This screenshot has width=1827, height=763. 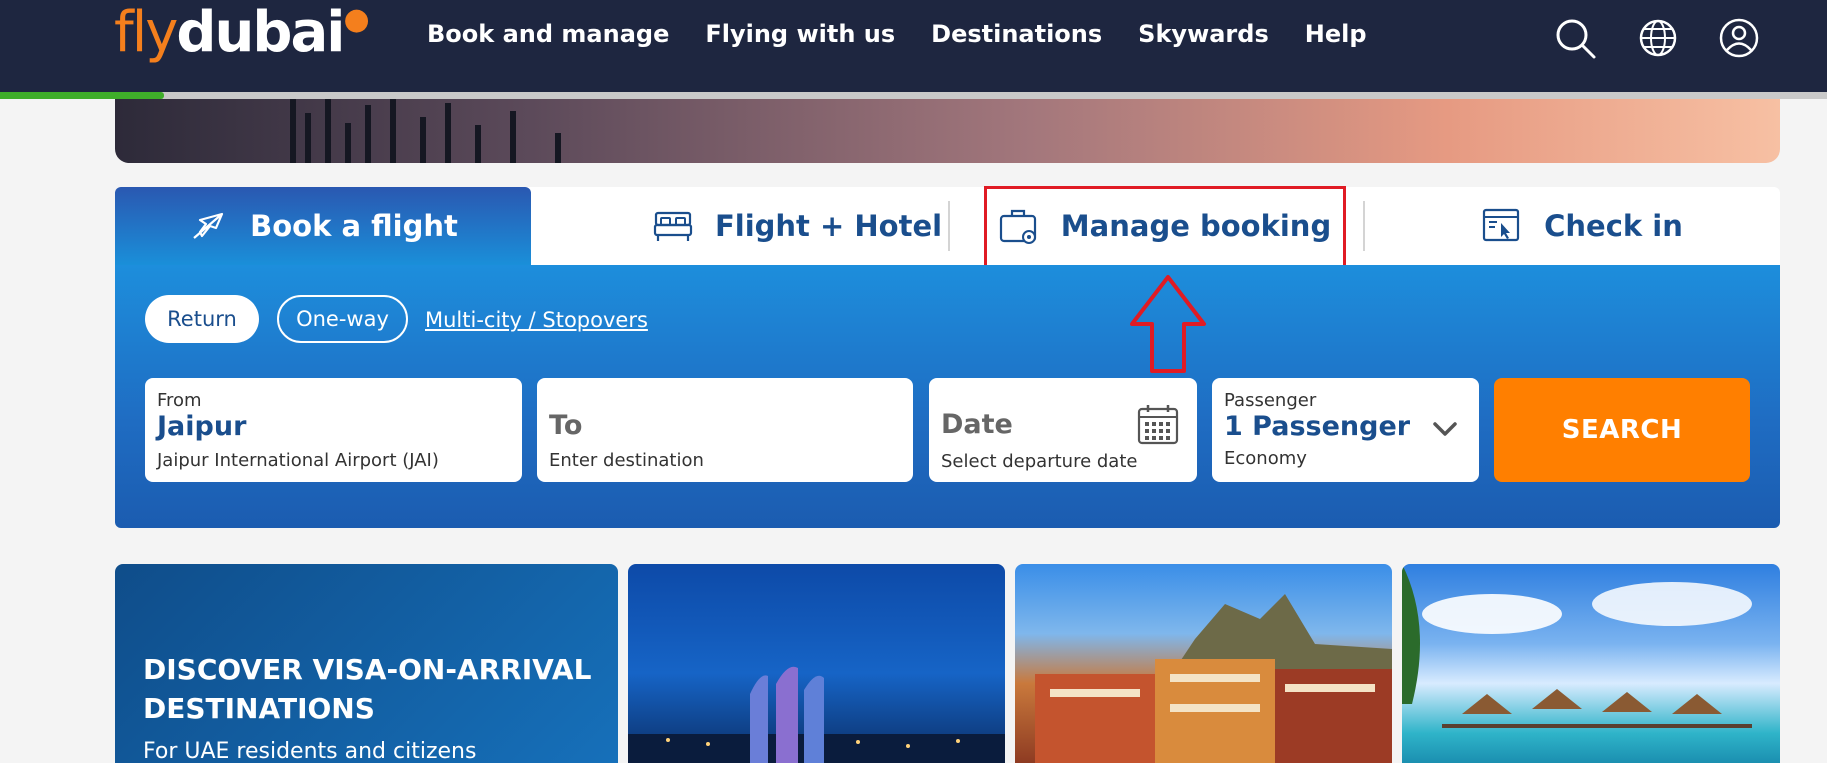 What do you see at coordinates (673, 226) in the screenshot?
I see `bed-icon` at bounding box center [673, 226].